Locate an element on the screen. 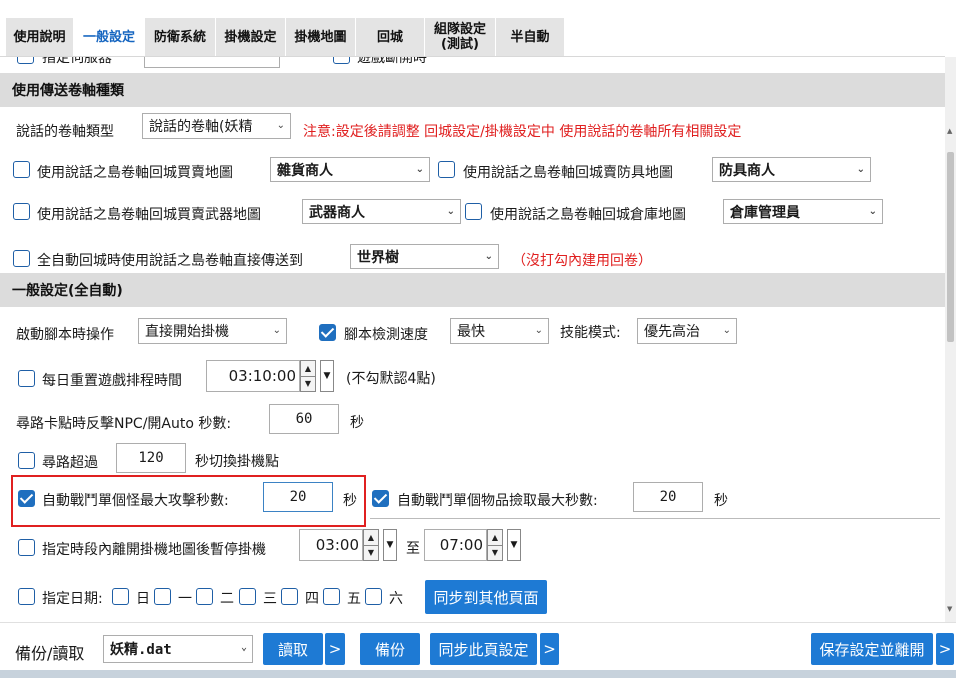 The width and height of the screenshot is (956, 678). tab-return-town: 回城 is located at coordinates (390, 37).